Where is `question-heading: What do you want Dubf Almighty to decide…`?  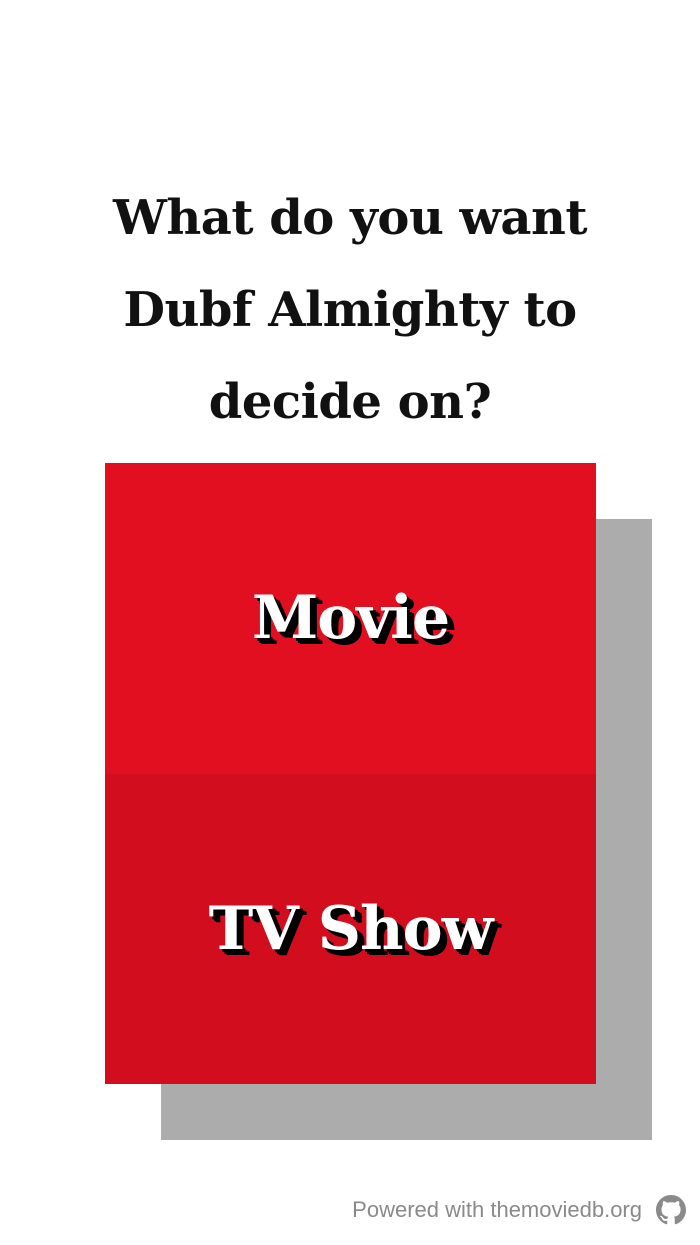 question-heading: What do you want Dubf Almighty to decide… is located at coordinates (350, 310).